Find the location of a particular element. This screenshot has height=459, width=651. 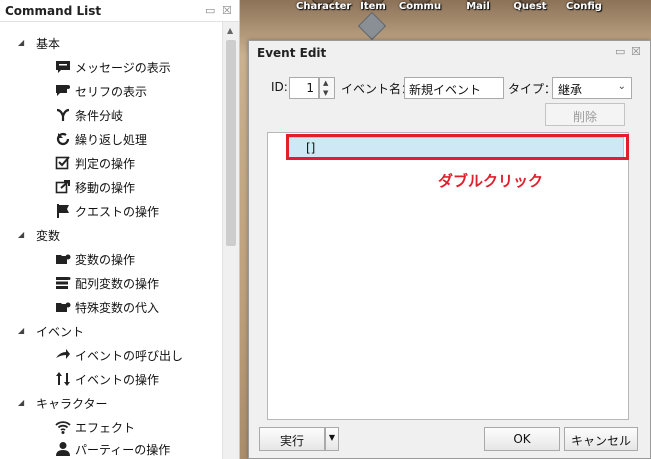

command-label: エフェクト is located at coordinates (105, 428).